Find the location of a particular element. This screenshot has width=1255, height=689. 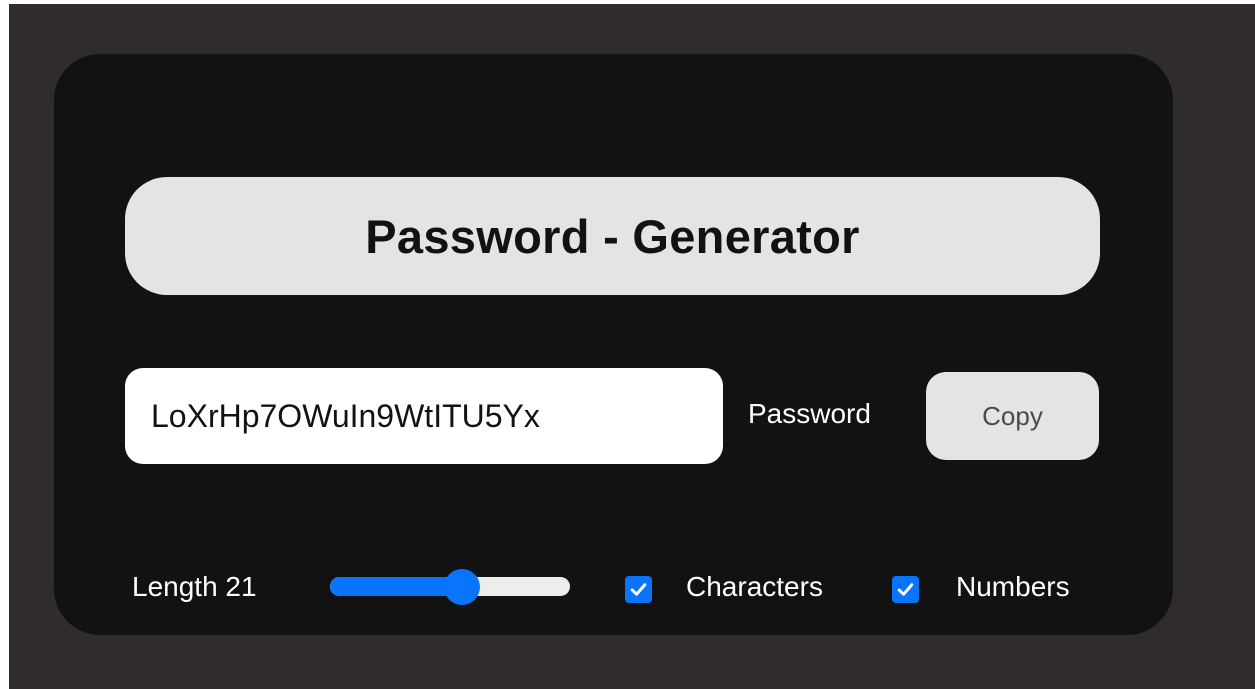

numbers-label: Numbers is located at coordinates (1013, 586).